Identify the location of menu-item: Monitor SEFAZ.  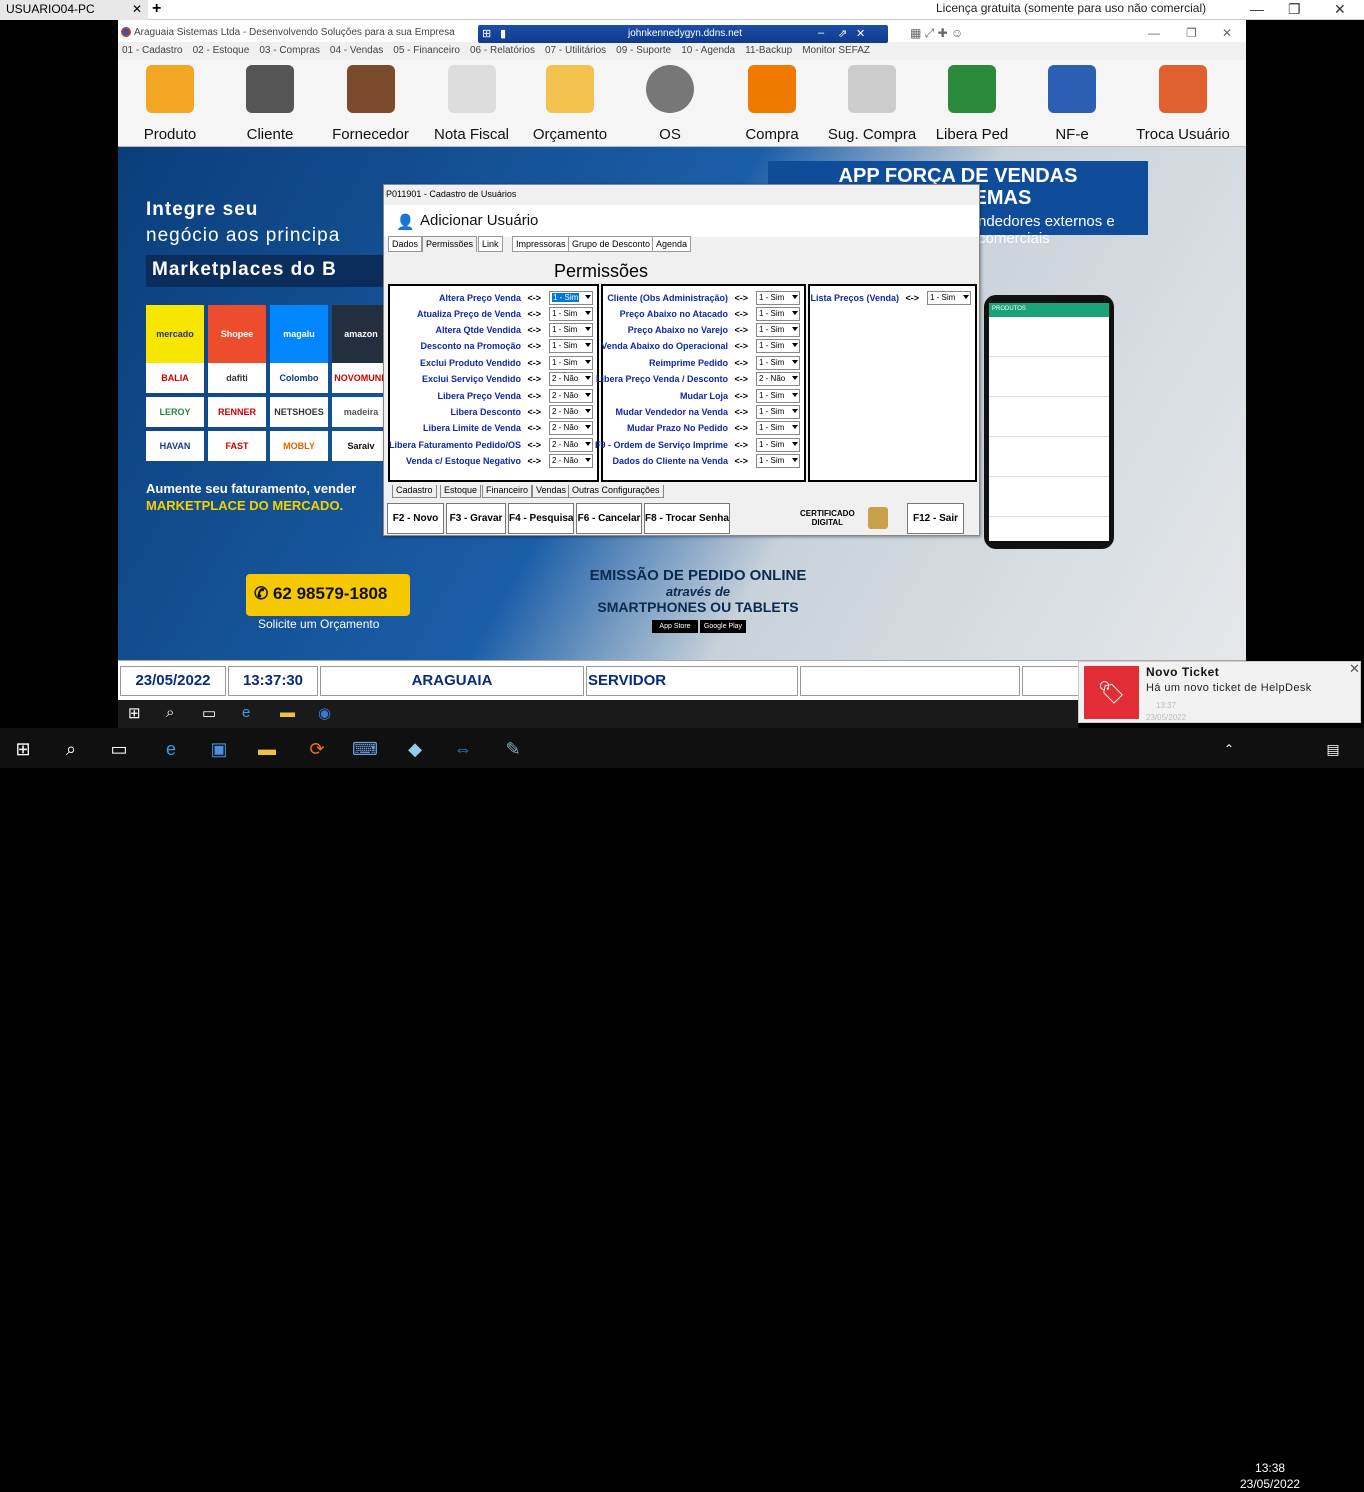
(836, 50).